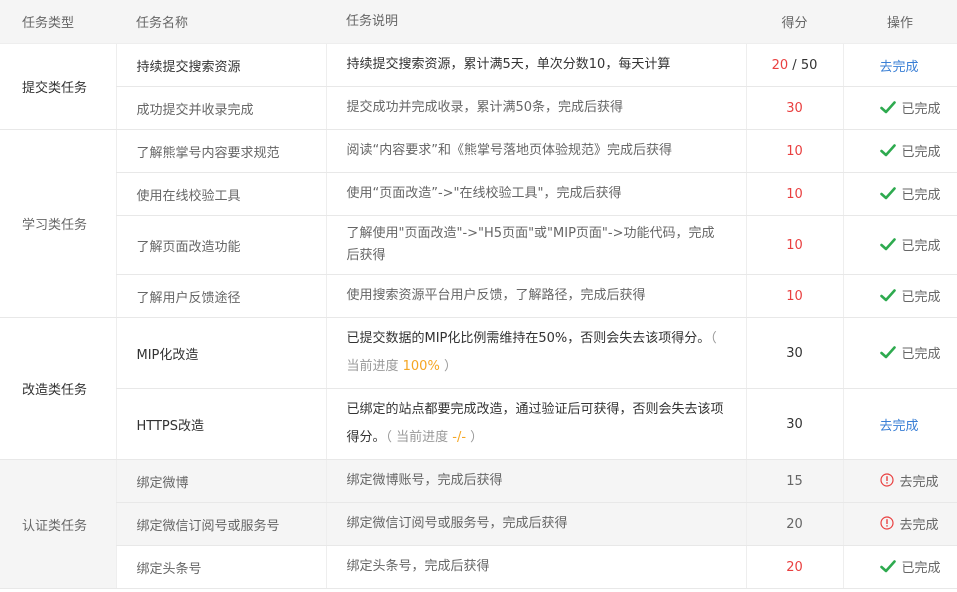 The height and width of the screenshot is (592, 957). I want to click on table-header-row: 任务类型 任务名称 任务说明 得分 操作, so click(478, 22).